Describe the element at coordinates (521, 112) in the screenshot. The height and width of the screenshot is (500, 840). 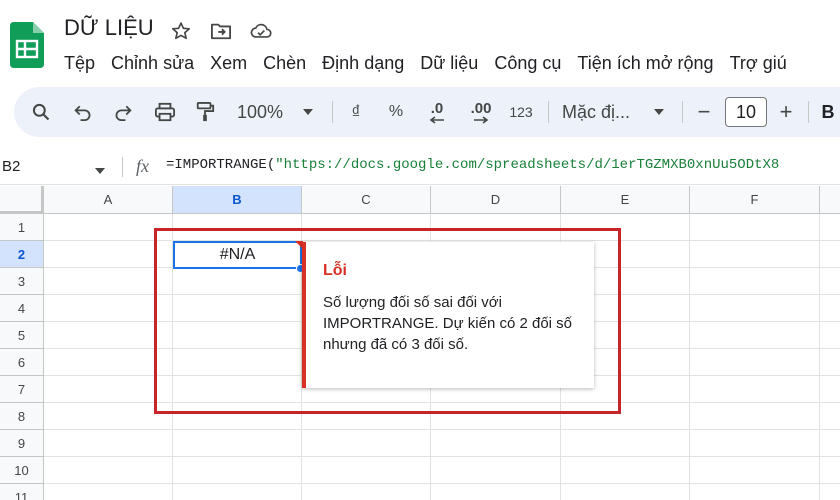
I see `more-formats-button: 123` at that location.